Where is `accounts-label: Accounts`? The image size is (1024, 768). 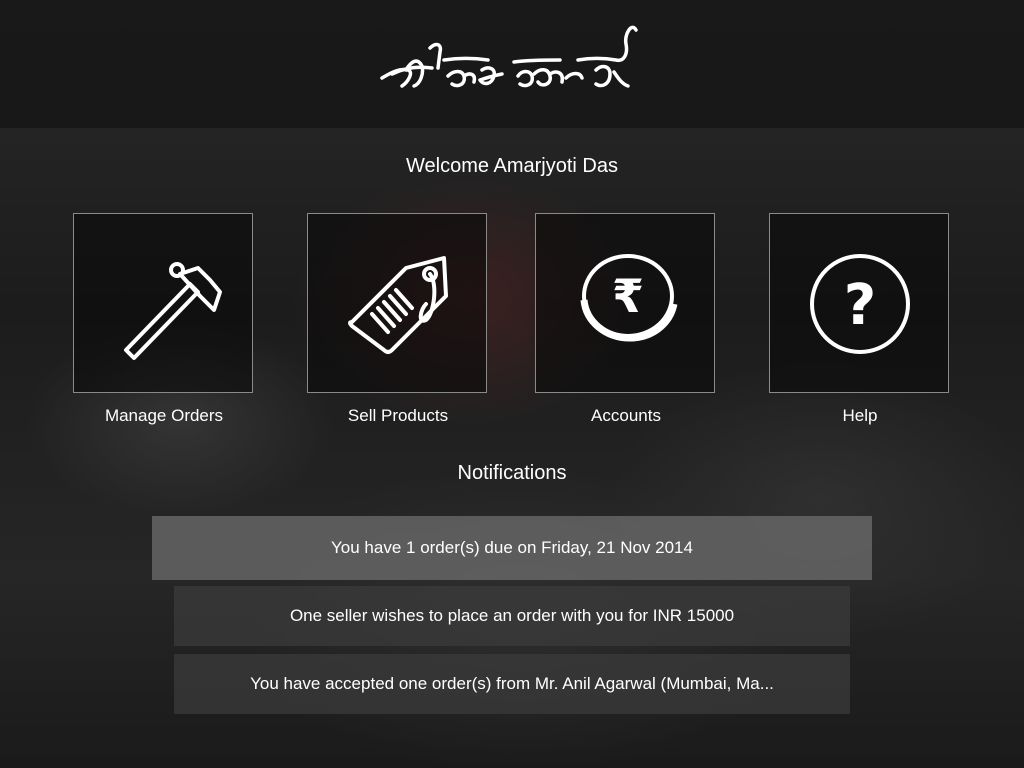 accounts-label: Accounts is located at coordinates (626, 415).